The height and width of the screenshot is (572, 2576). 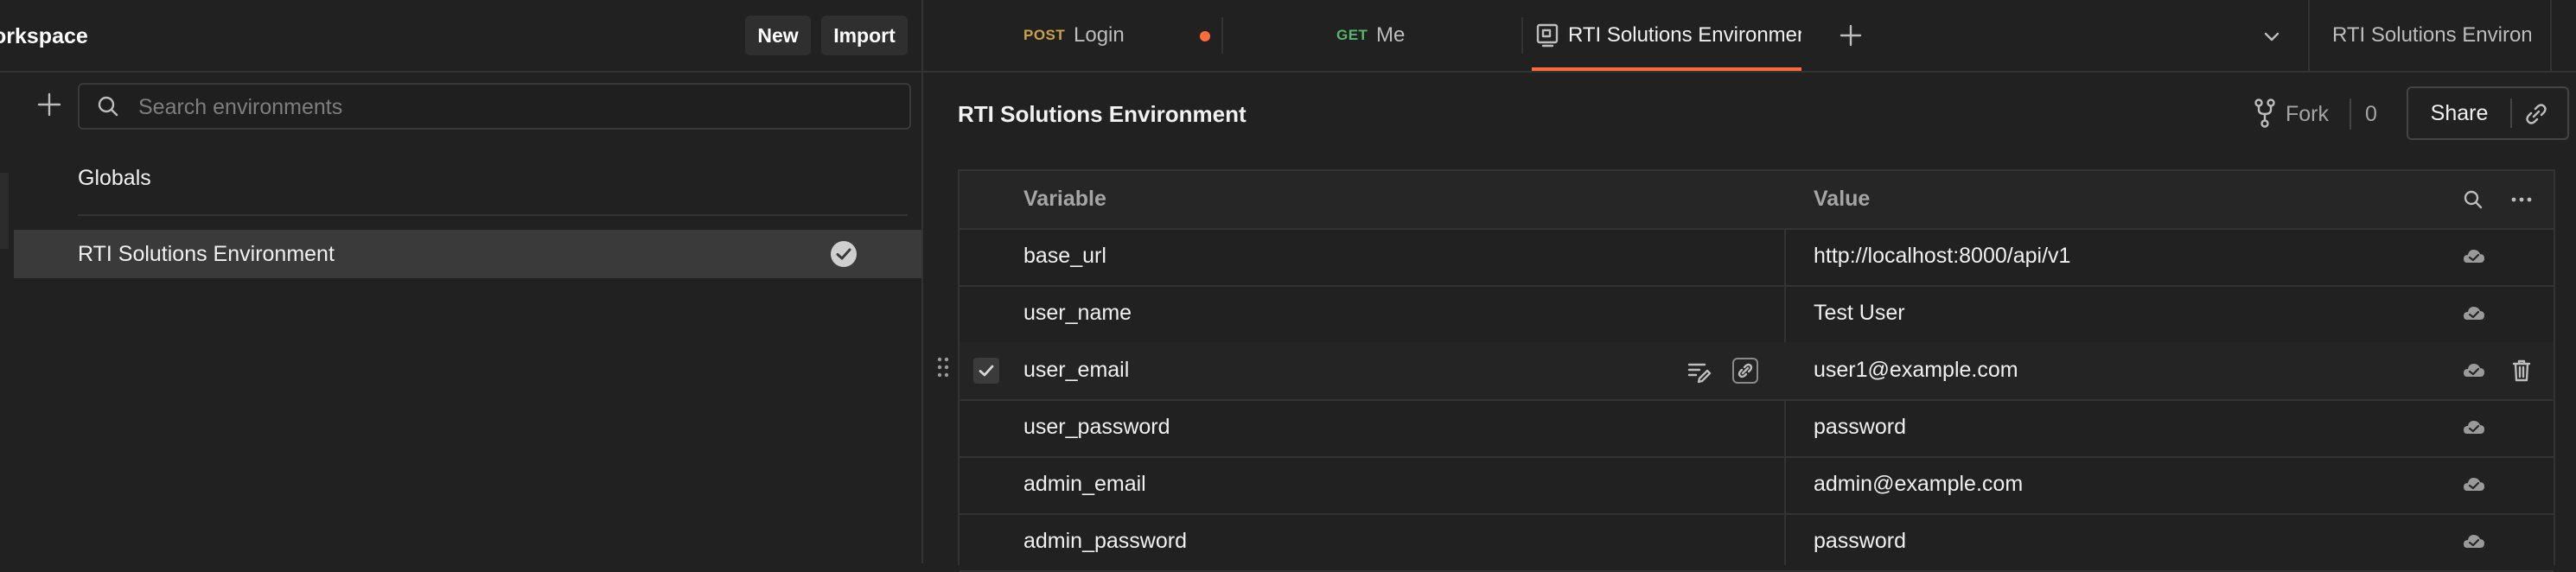 What do you see at coordinates (1352, 35) in the screenshot?
I see `method-badge: GET` at bounding box center [1352, 35].